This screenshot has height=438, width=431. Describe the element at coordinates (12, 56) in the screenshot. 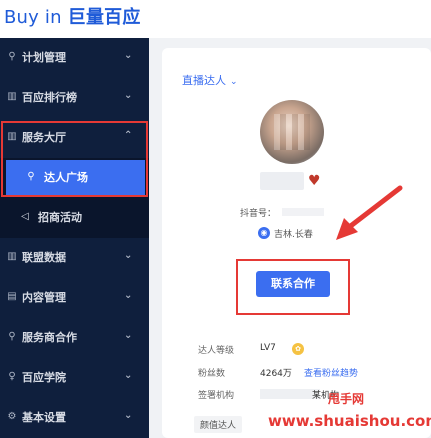

I see `user-plan-icon: ⚲` at that location.